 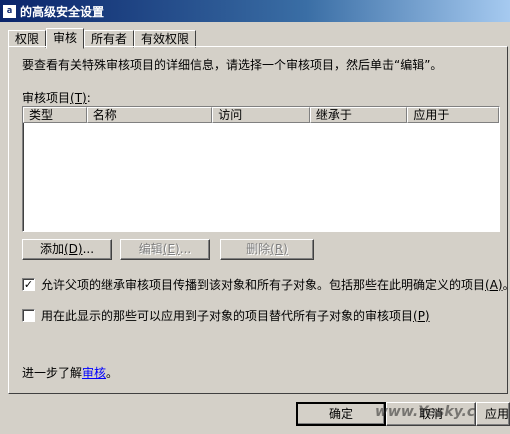 What do you see at coordinates (62, 11) in the screenshot?
I see `window-title: 的高级安全设置` at bounding box center [62, 11].